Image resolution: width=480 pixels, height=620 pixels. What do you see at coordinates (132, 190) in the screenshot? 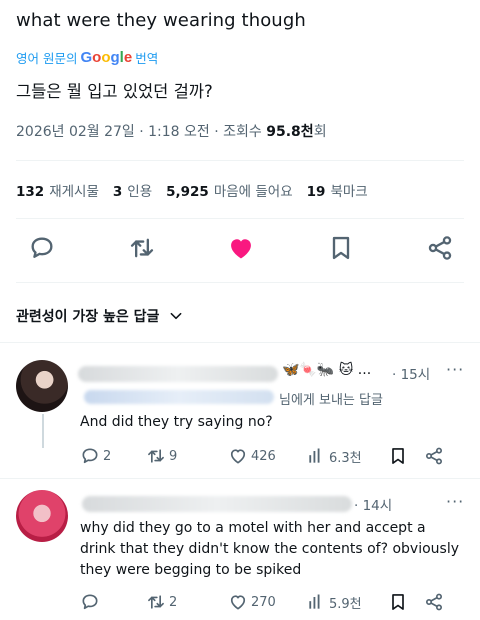
I see `stat-quotes: 3 인용` at bounding box center [132, 190].